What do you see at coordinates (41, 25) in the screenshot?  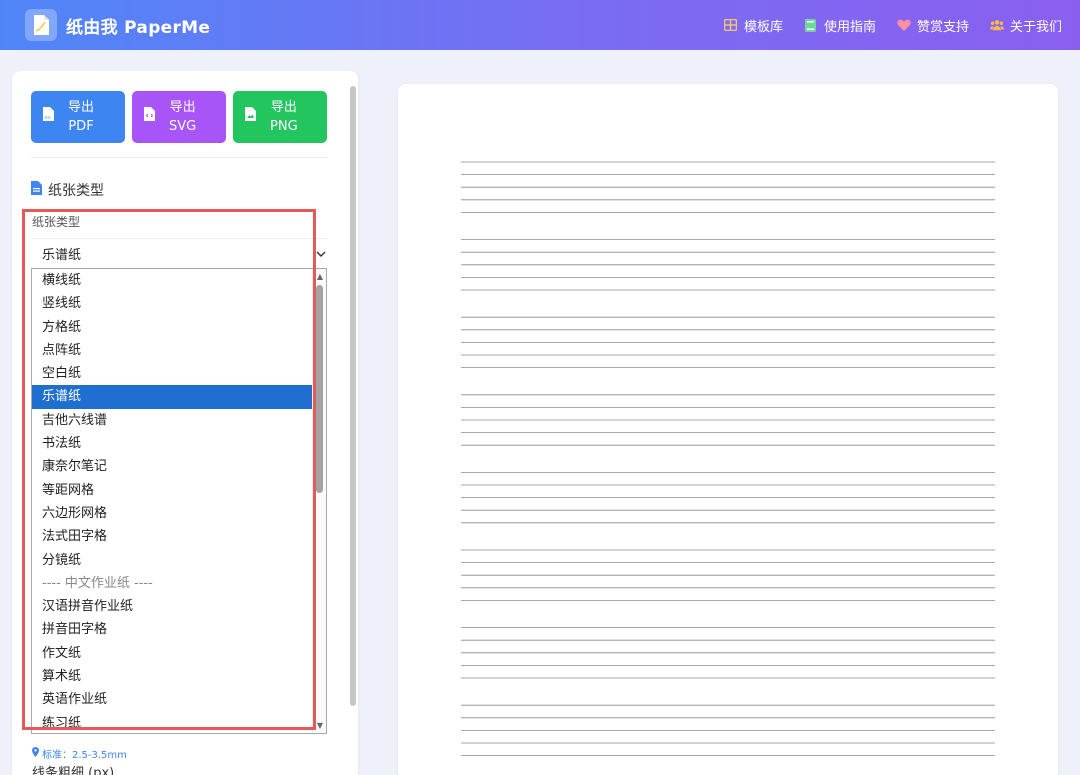 I see `logo-icon` at bounding box center [41, 25].